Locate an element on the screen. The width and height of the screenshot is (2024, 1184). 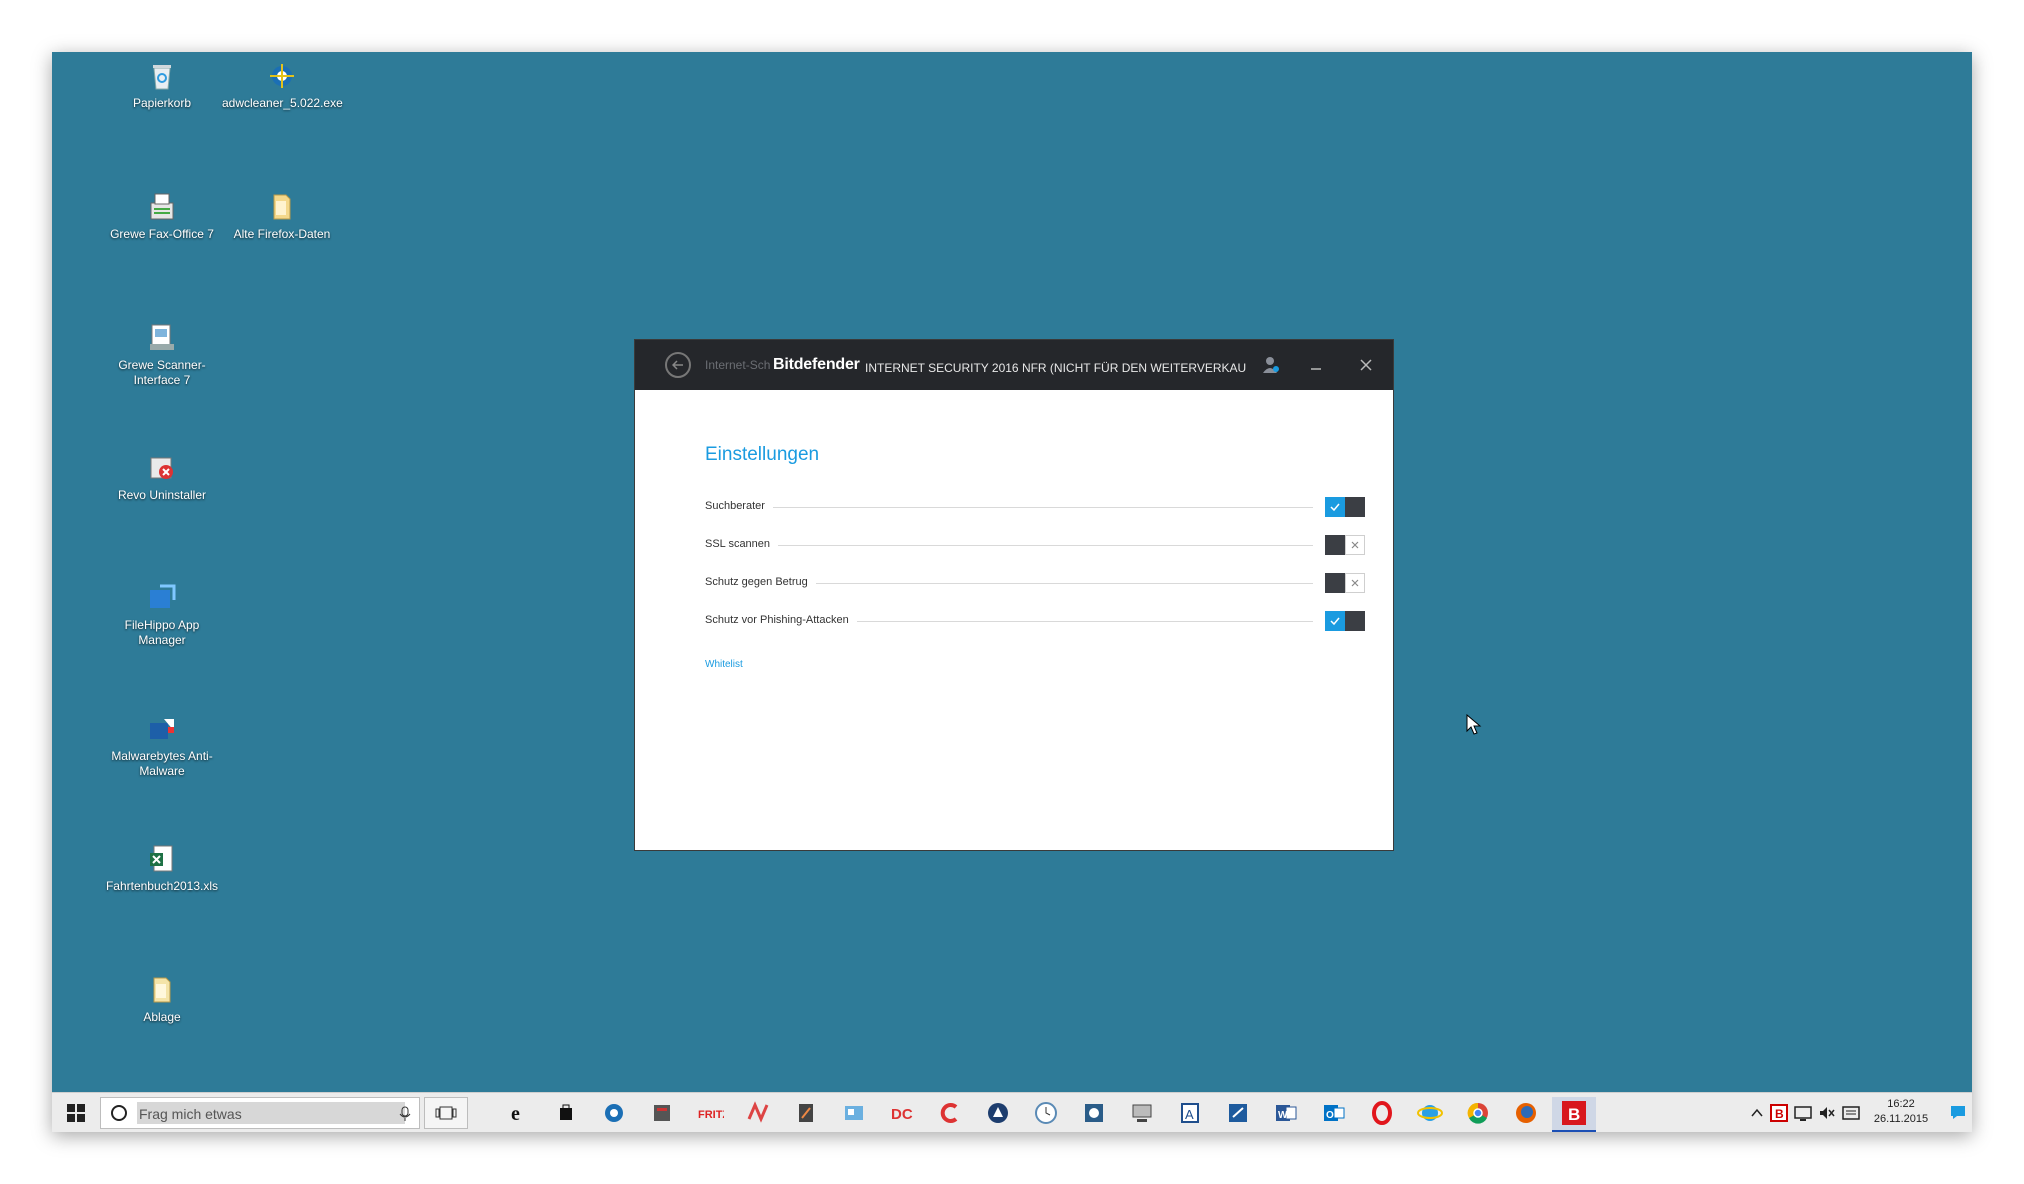
svg-text: W is located at coordinates (1283, 1115).